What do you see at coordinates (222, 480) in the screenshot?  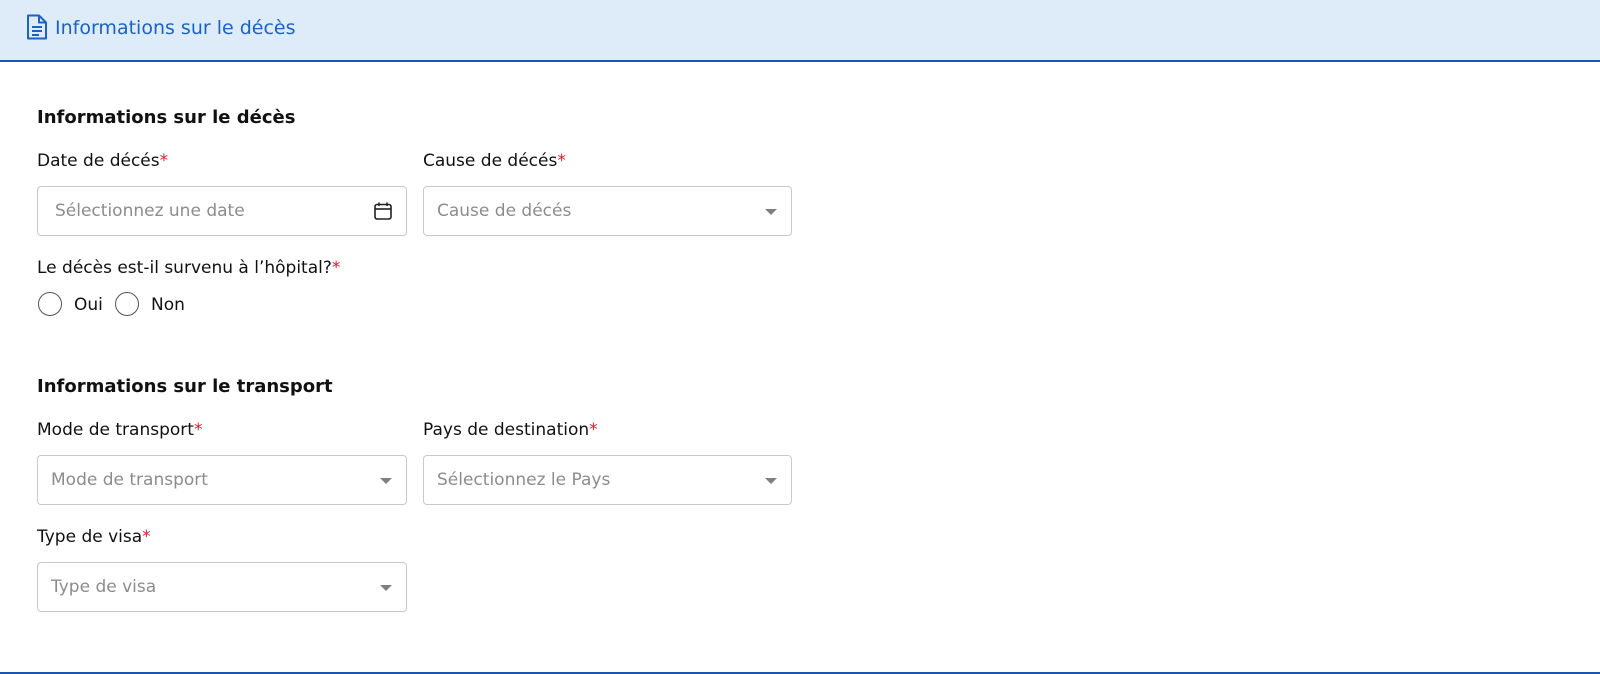 I see `transport-mode-select: Mode de transport` at bounding box center [222, 480].